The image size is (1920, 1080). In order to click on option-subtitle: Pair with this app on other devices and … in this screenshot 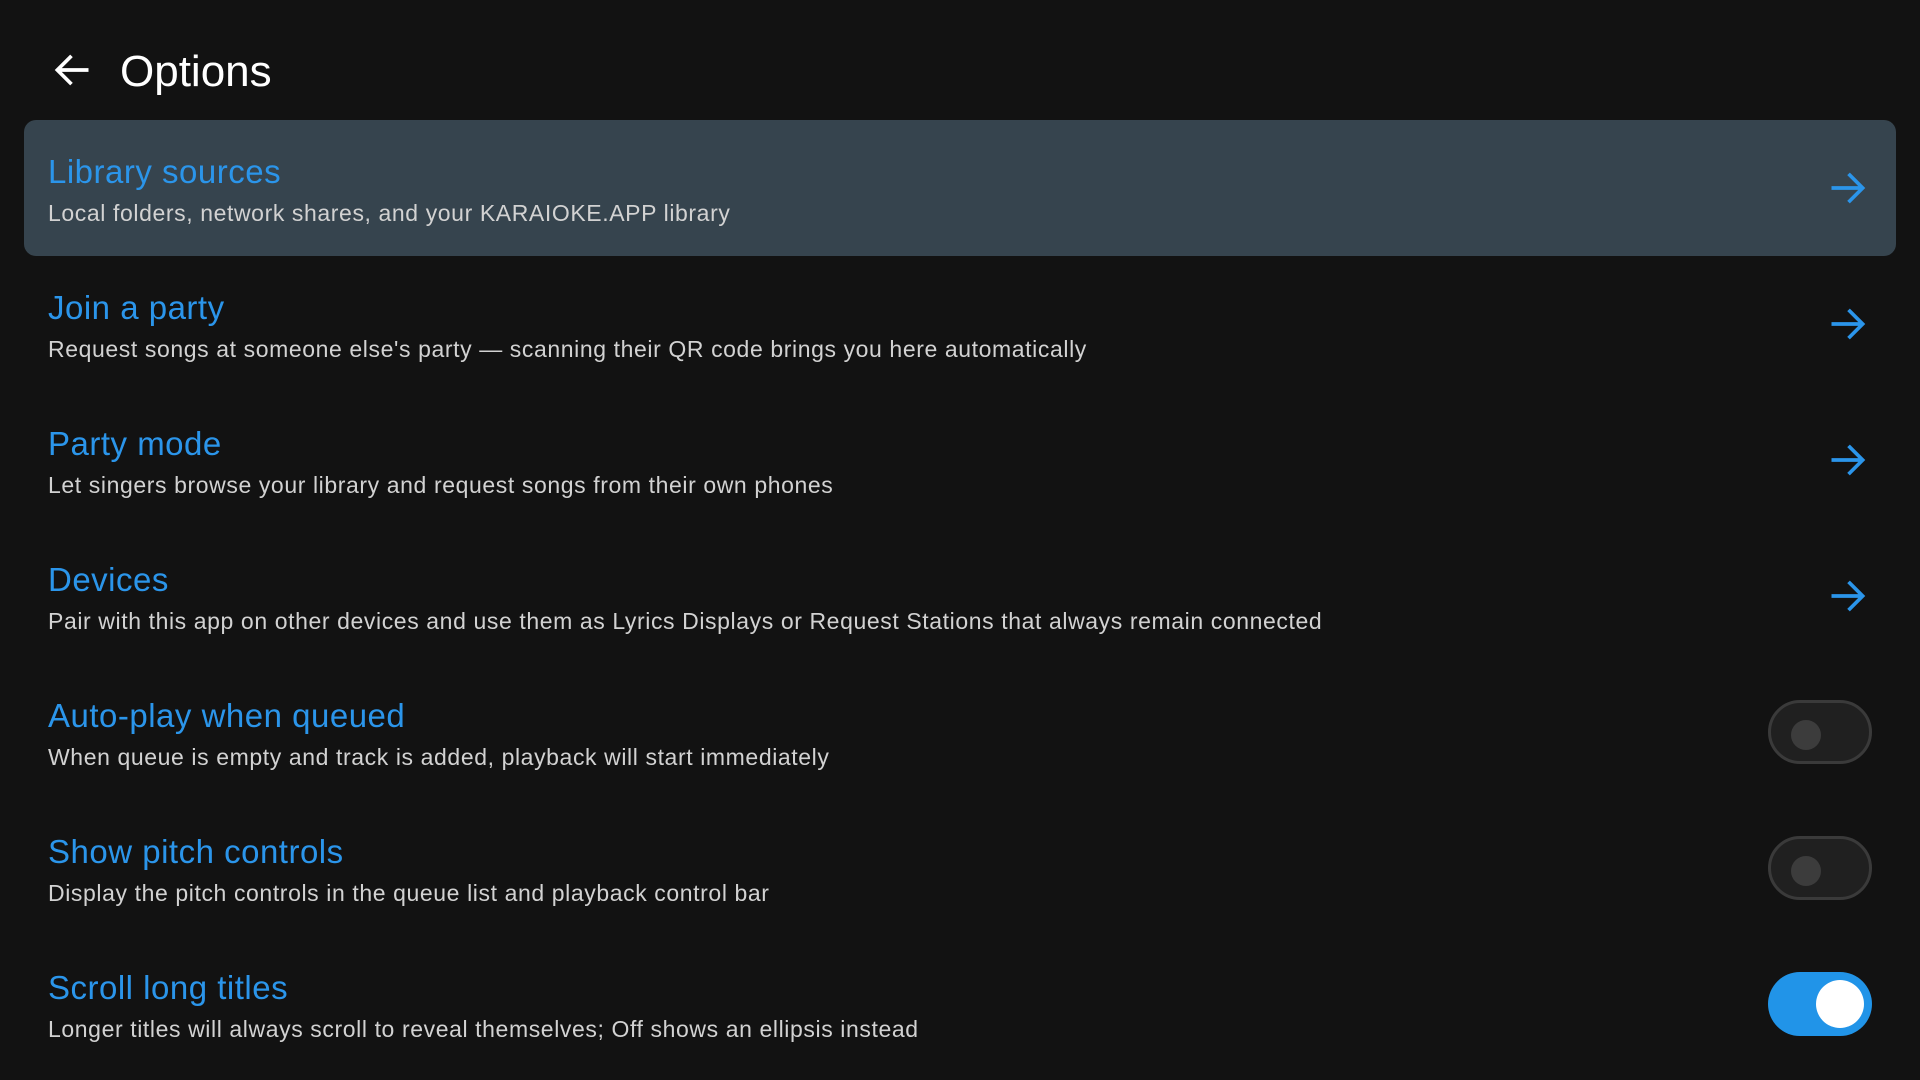, I will do `click(685, 621)`.